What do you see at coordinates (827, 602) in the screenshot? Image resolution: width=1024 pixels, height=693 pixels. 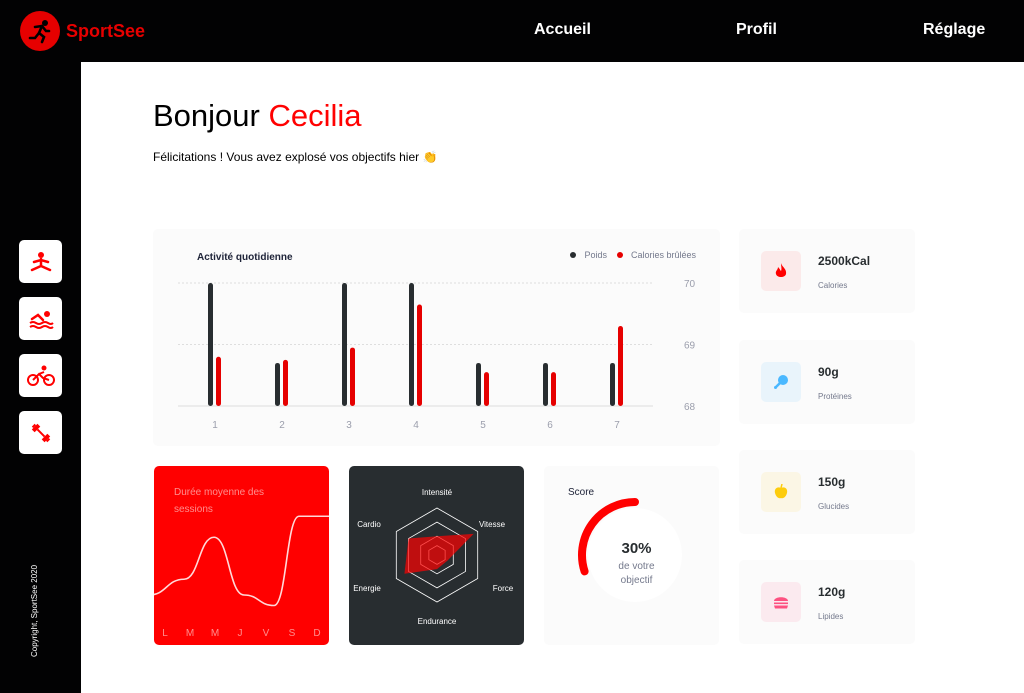 I see `lipids-card: 120g Lipides` at bounding box center [827, 602].